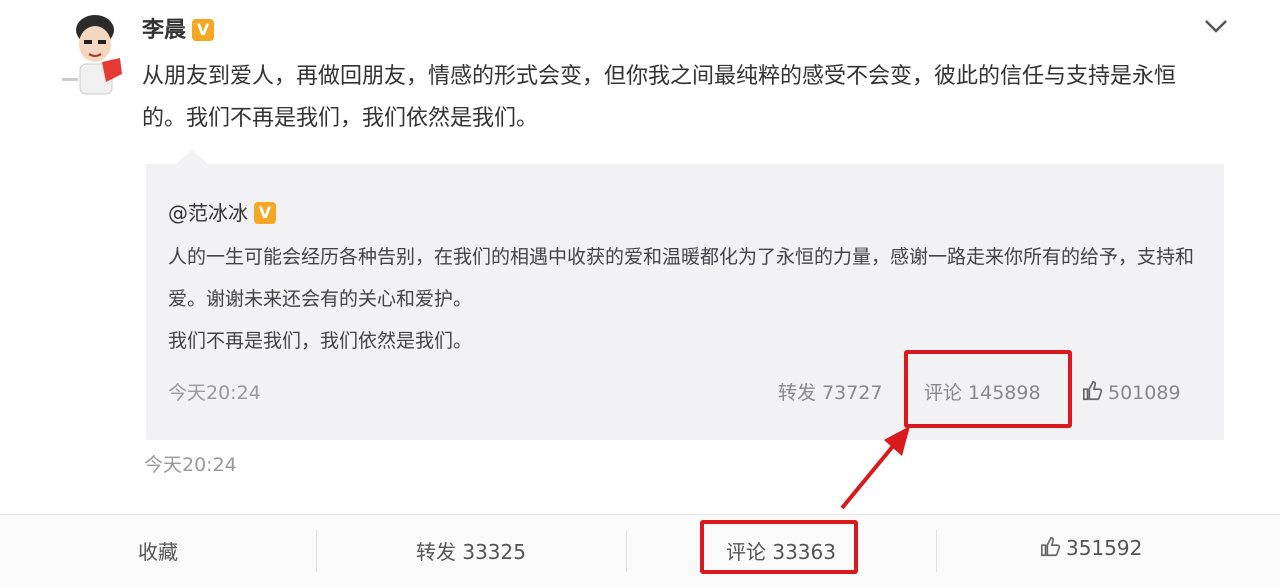  What do you see at coordinates (208, 213) in the screenshot?
I see `quoted-author-name: @范冰冰` at bounding box center [208, 213].